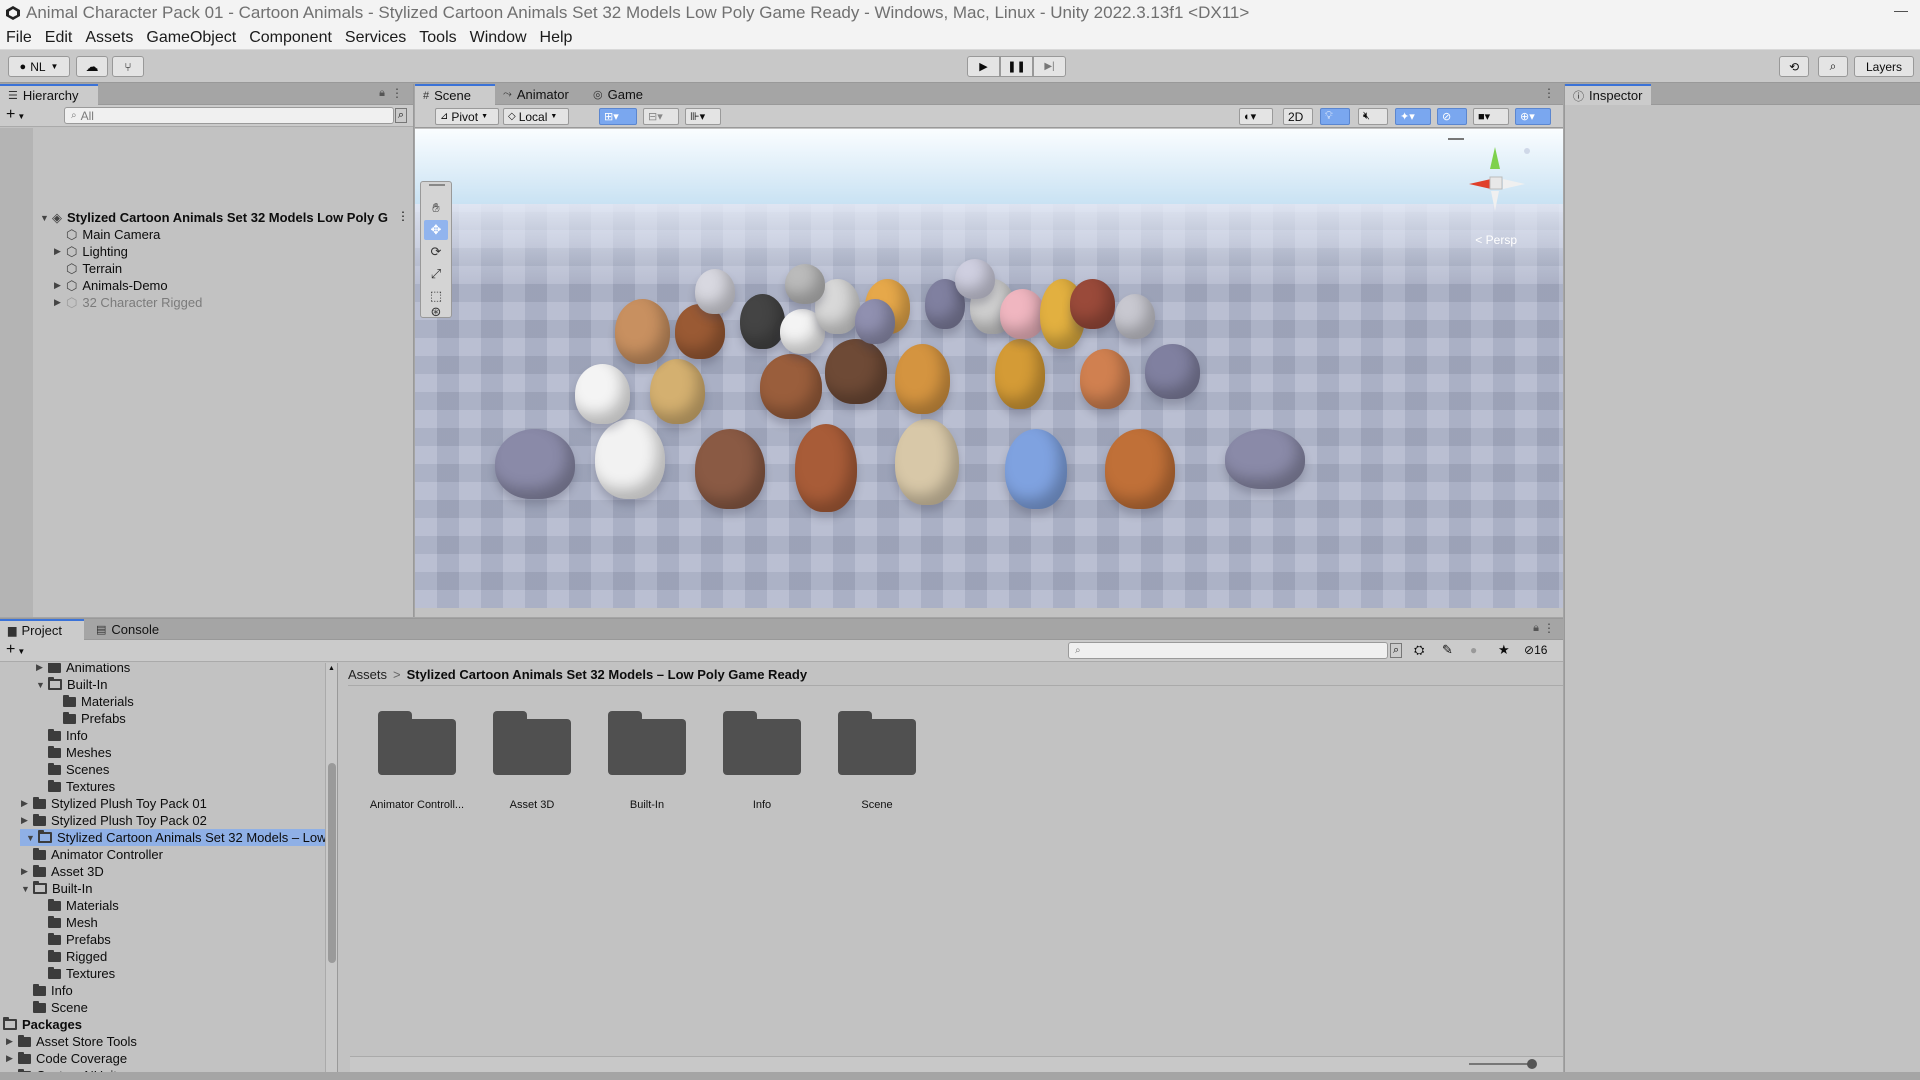 Image resolution: width=1920 pixels, height=1080 pixels. What do you see at coordinates (114, 803) in the screenshot?
I see `project-tree-row: ▶ Stylized Plush Toy Pack 01` at bounding box center [114, 803].